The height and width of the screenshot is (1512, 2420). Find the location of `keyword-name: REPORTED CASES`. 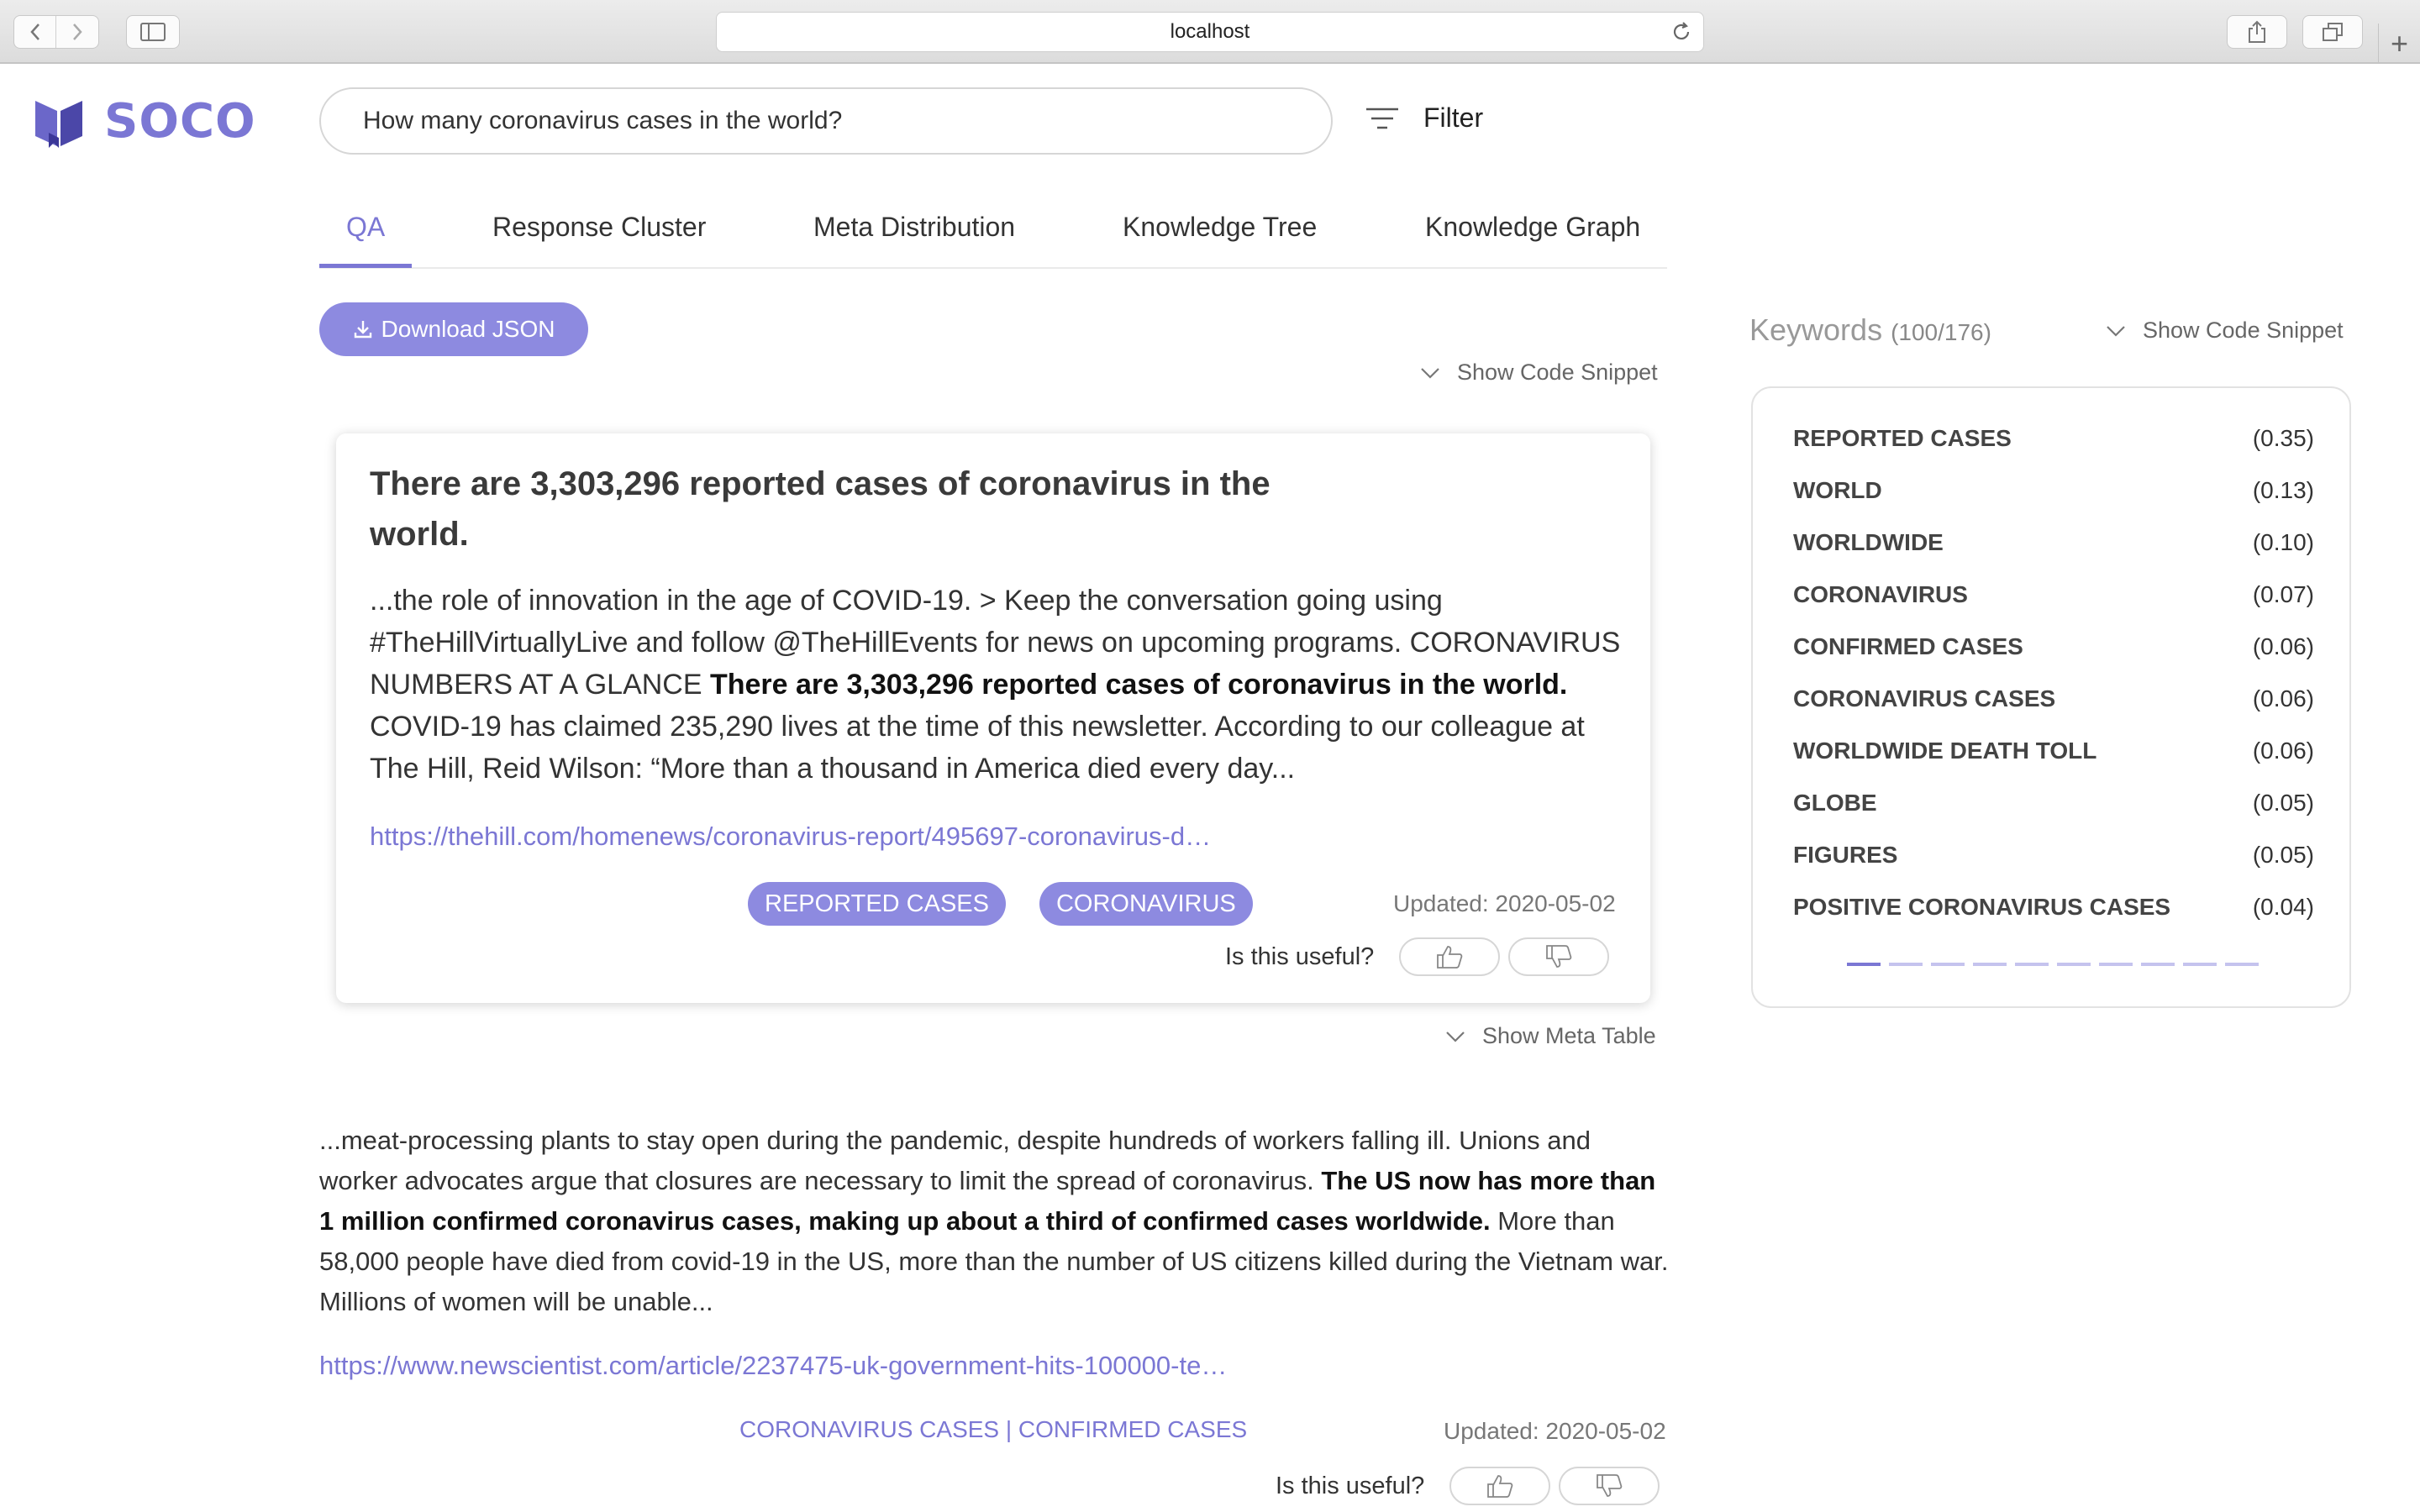

keyword-name: REPORTED CASES is located at coordinates (1903, 438).